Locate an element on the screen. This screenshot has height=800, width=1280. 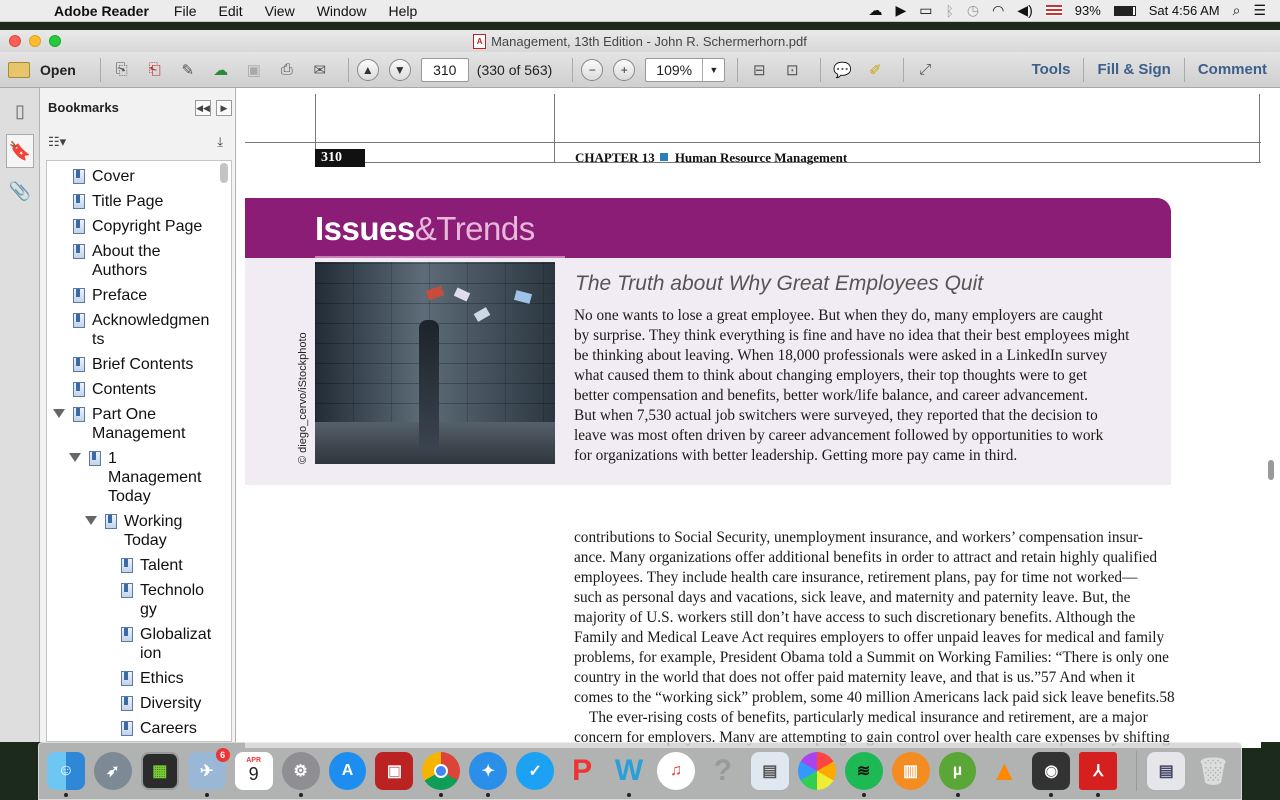
folder-icon is located at coordinates (19, 69).